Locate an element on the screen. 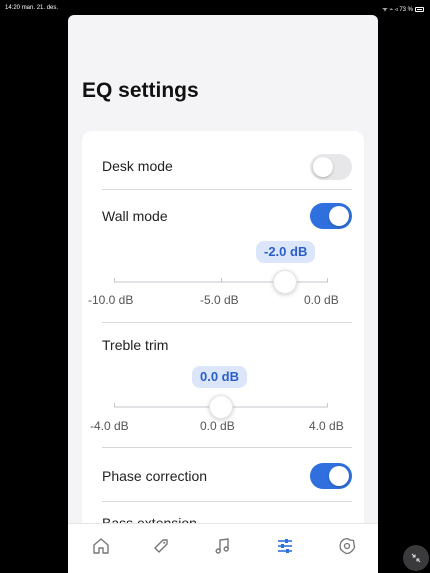  wall-mode-slider-thumb is located at coordinates (285, 282).